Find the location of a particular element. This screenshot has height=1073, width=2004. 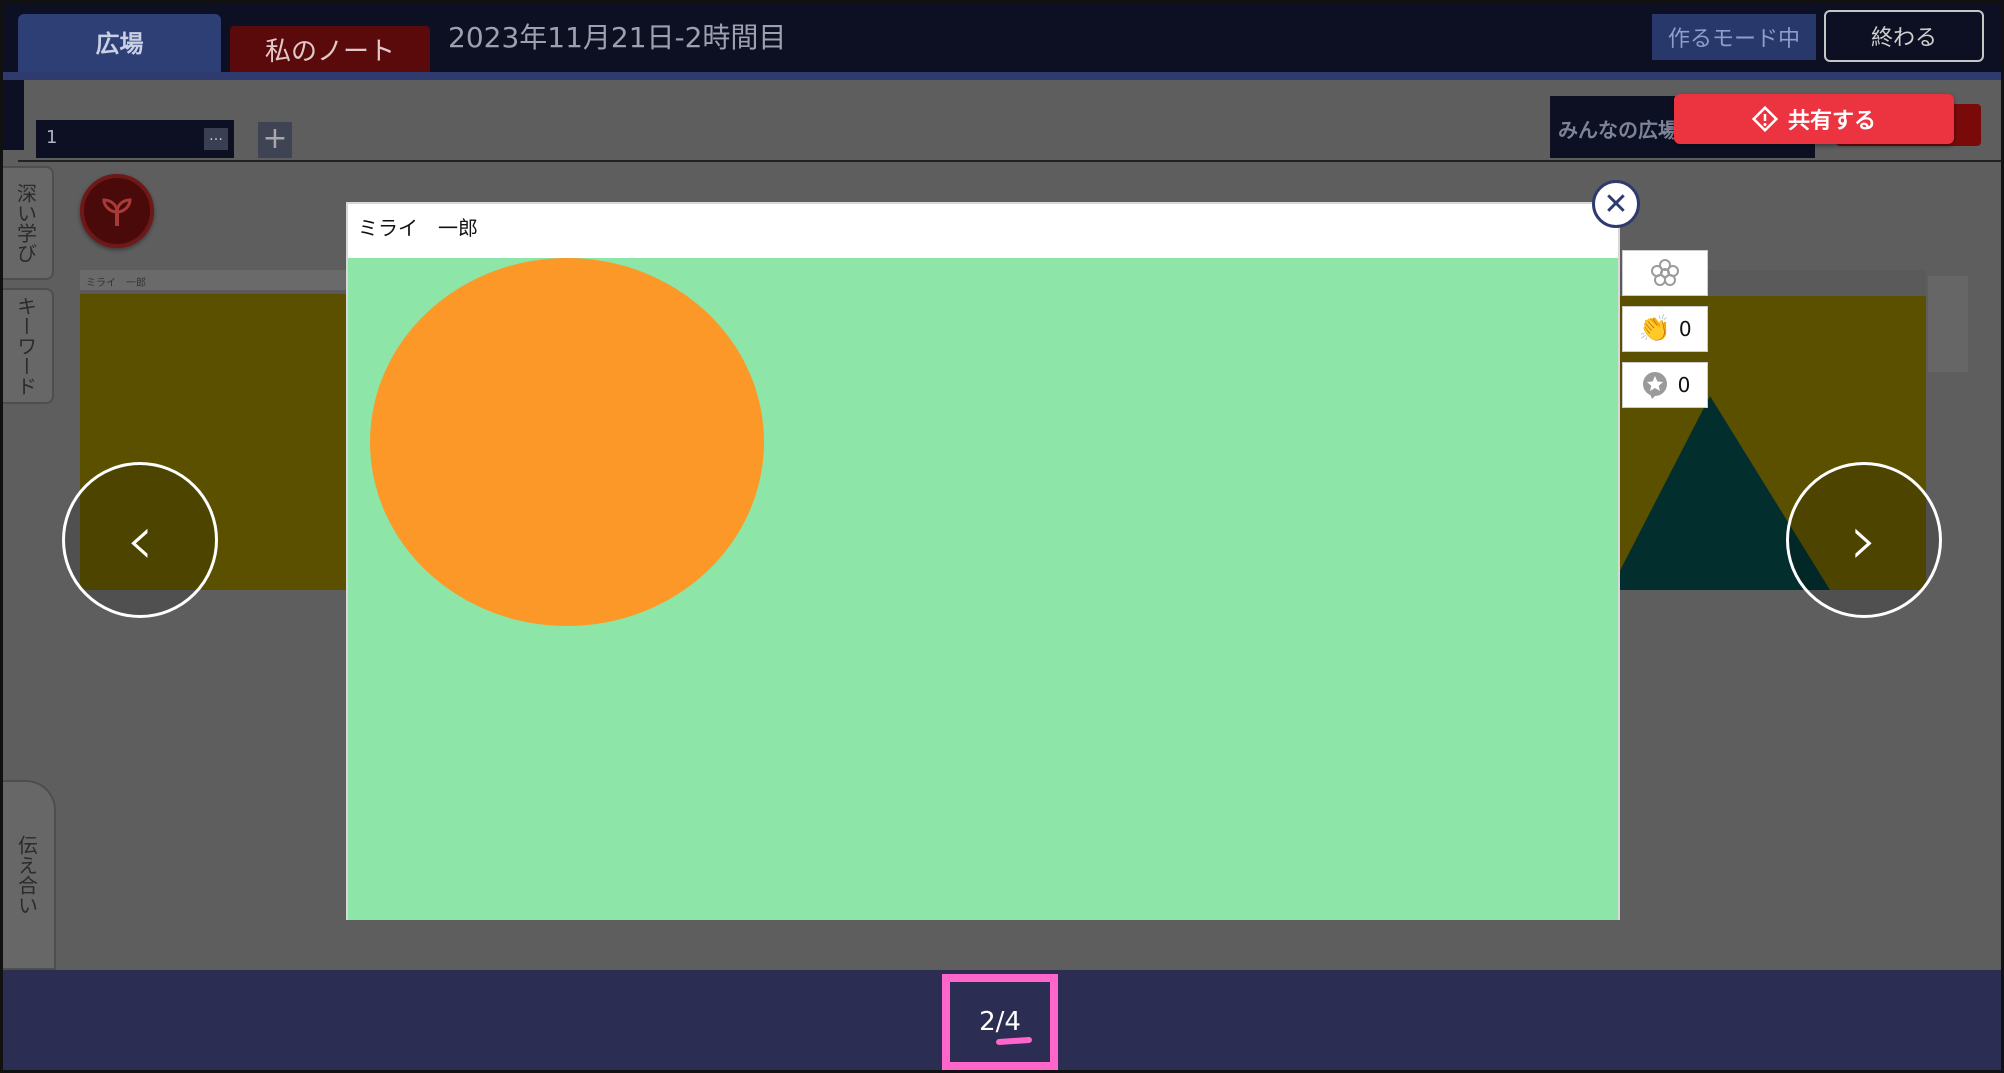

add-tab-button: + is located at coordinates (275, 140).